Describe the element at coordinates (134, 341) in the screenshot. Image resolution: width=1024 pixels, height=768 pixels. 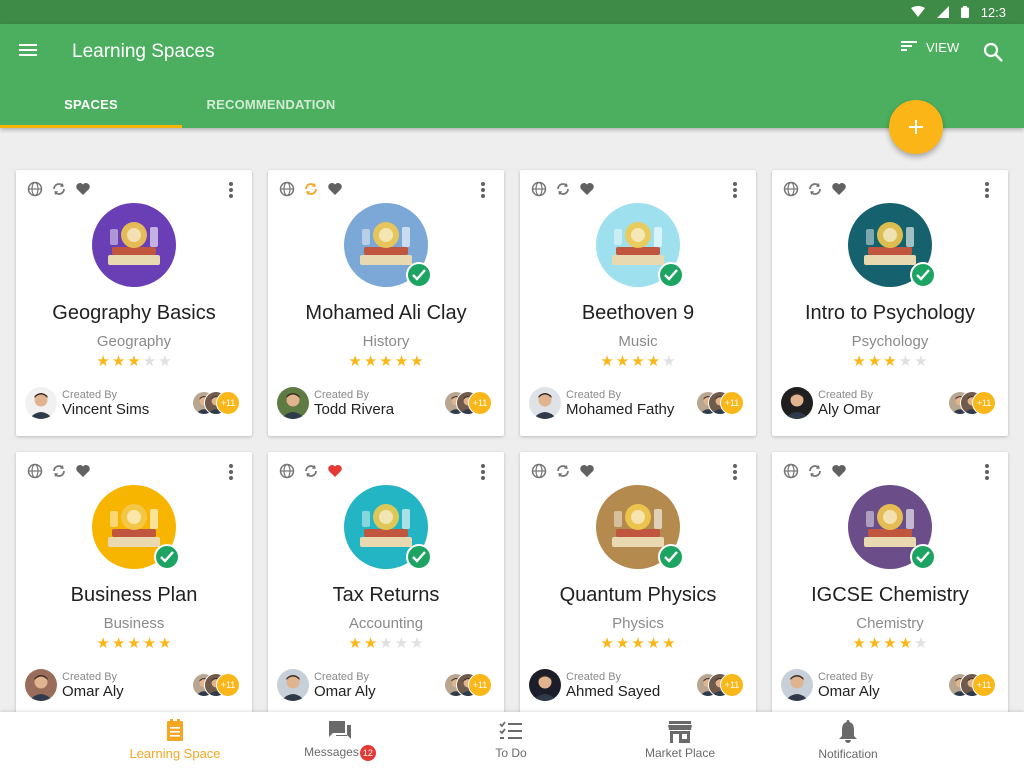
I see `card-category: Geography` at that location.